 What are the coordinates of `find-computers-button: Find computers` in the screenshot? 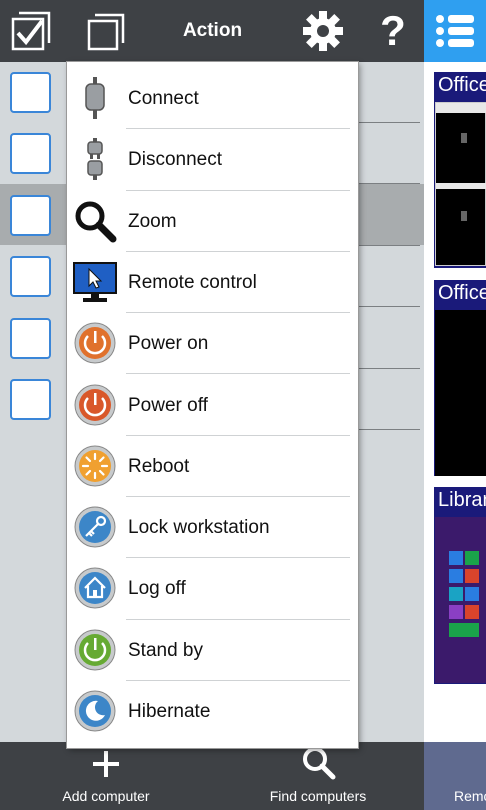 It's located at (318, 776).